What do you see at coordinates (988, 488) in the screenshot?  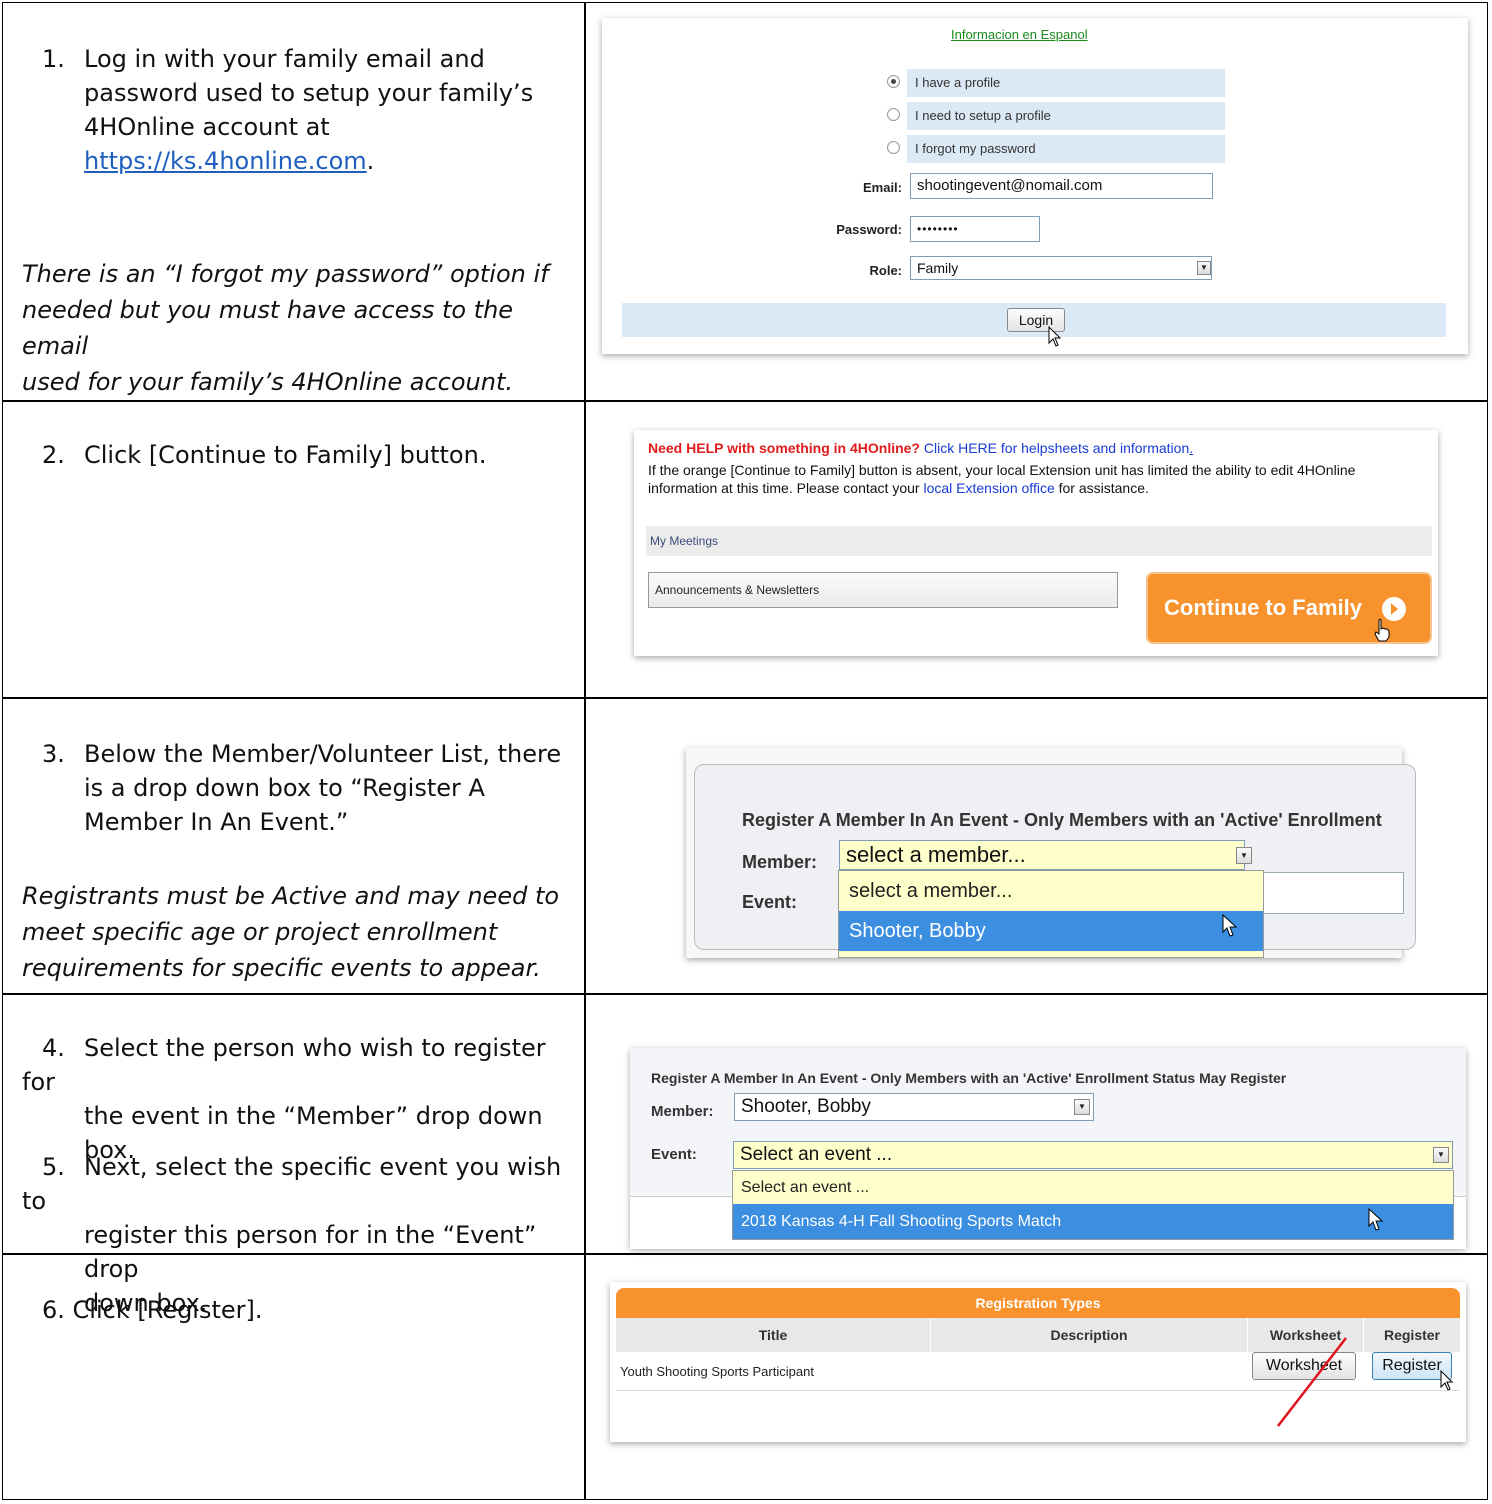 I see `extension-office-link: local Extension office` at bounding box center [988, 488].